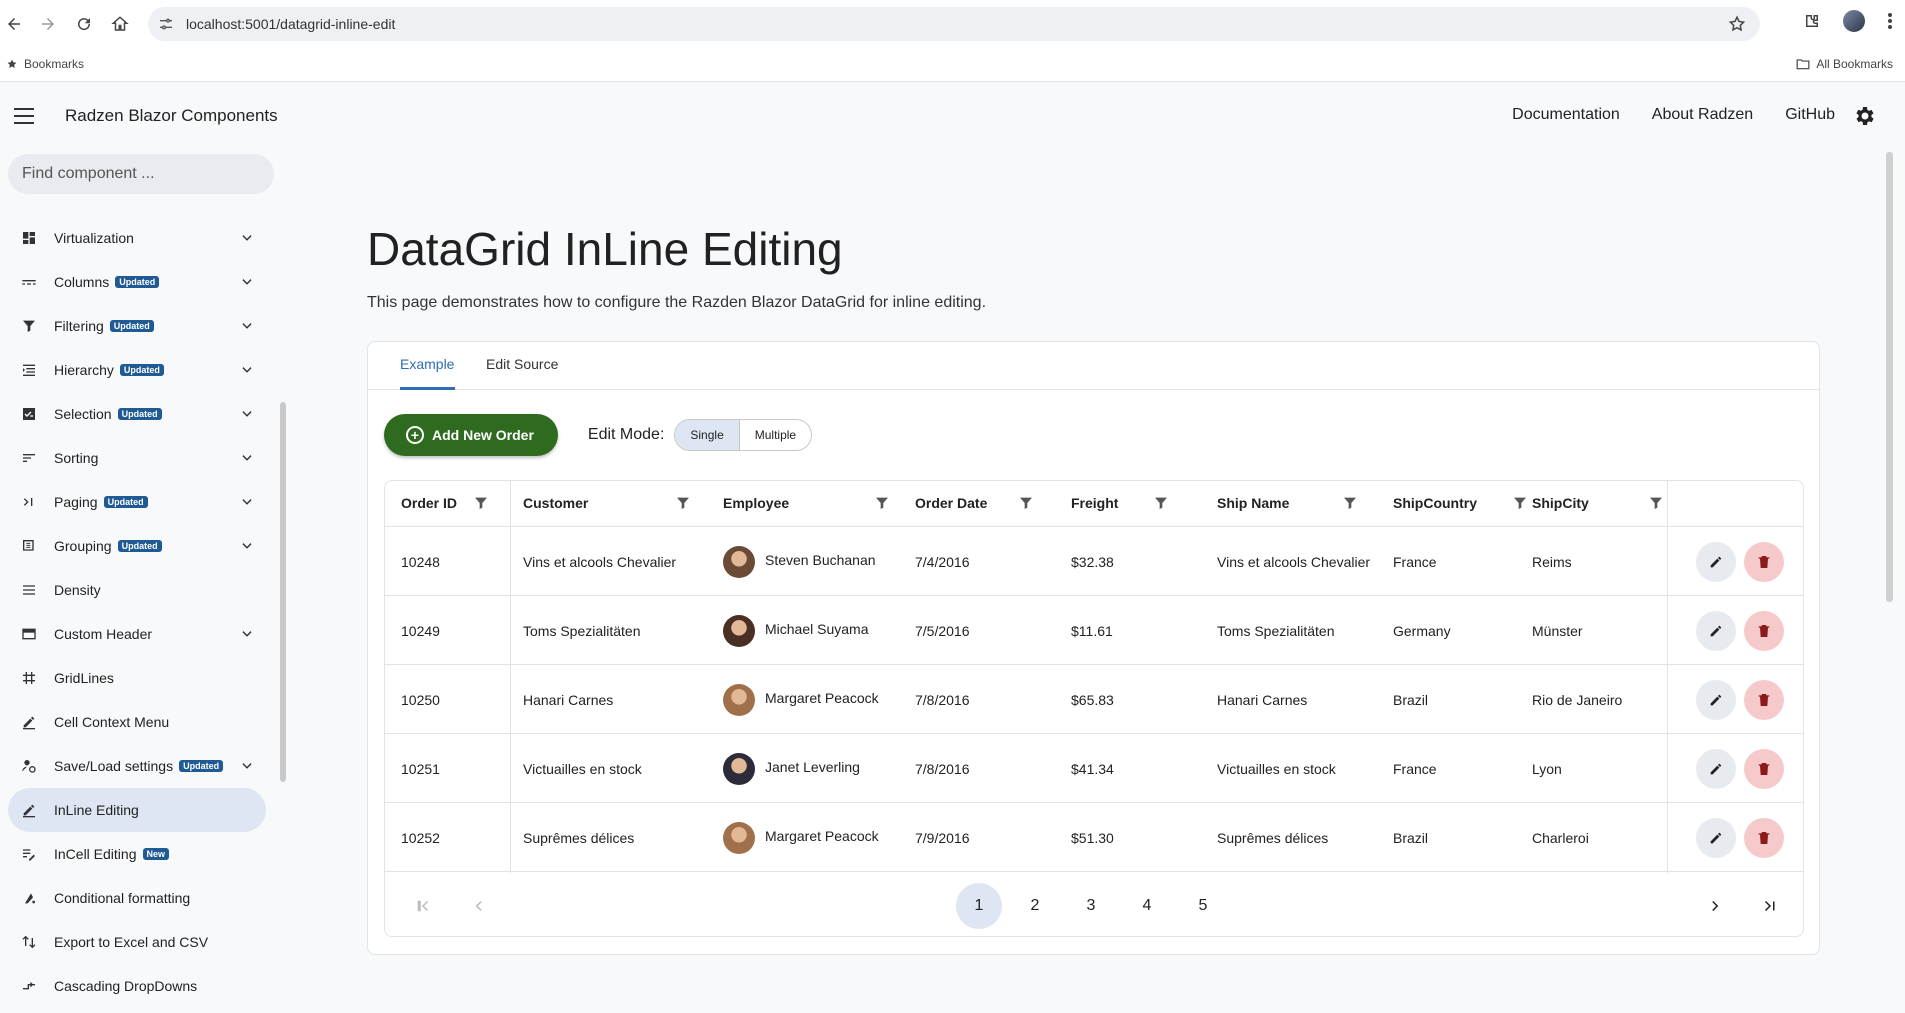 This screenshot has height=1013, width=1905. Describe the element at coordinates (1737, 24) in the screenshot. I see `bookmark-star-icon` at that location.